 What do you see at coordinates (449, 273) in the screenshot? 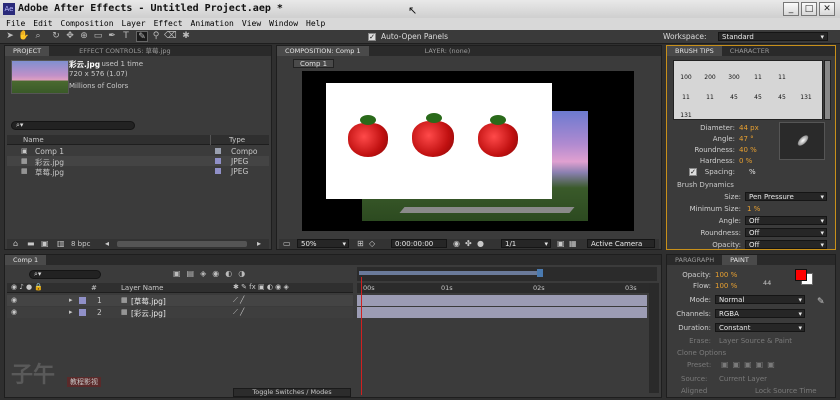
I see `work-area-bar` at bounding box center [449, 273].